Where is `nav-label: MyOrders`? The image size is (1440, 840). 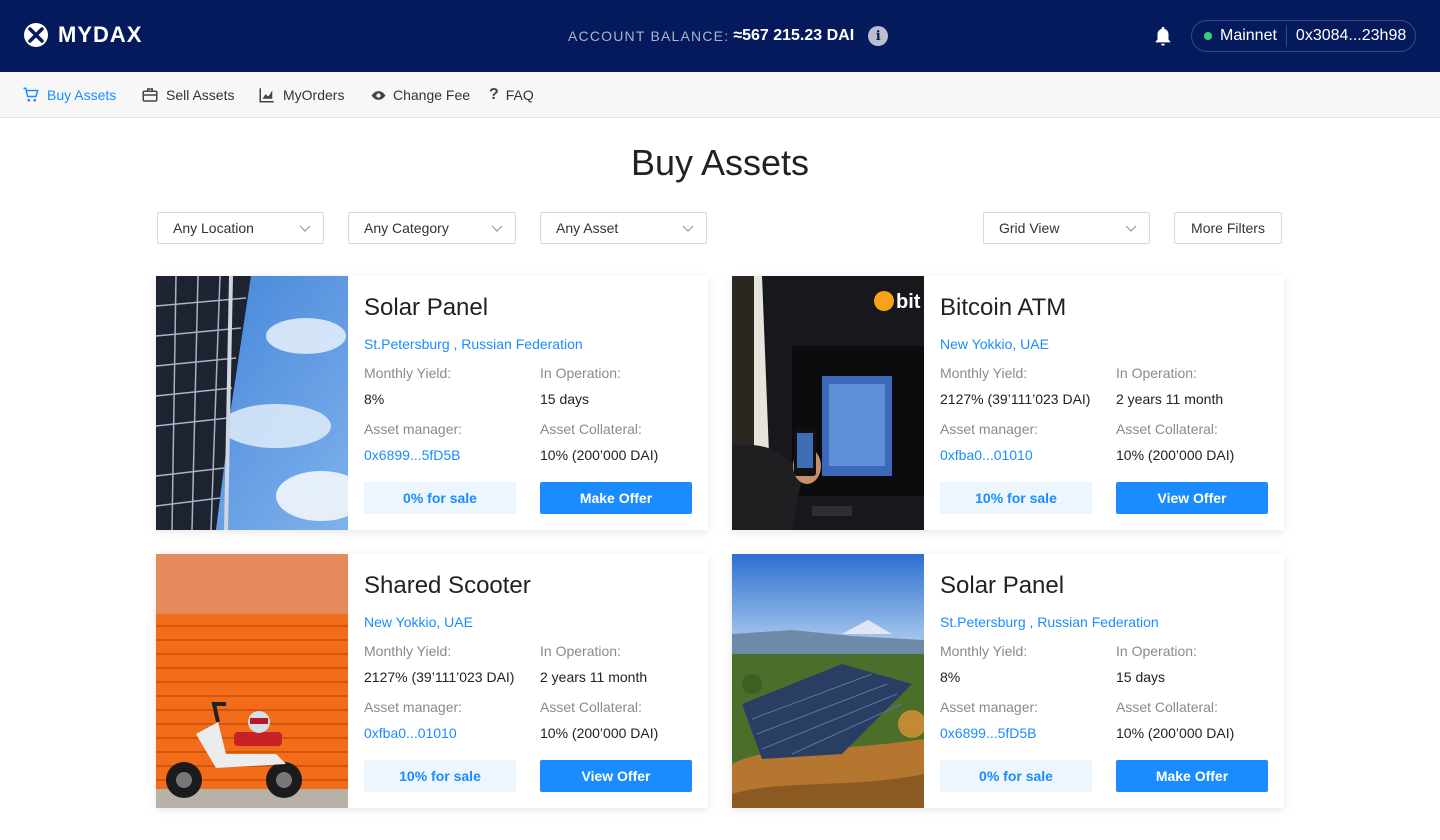 nav-label: MyOrders is located at coordinates (314, 95).